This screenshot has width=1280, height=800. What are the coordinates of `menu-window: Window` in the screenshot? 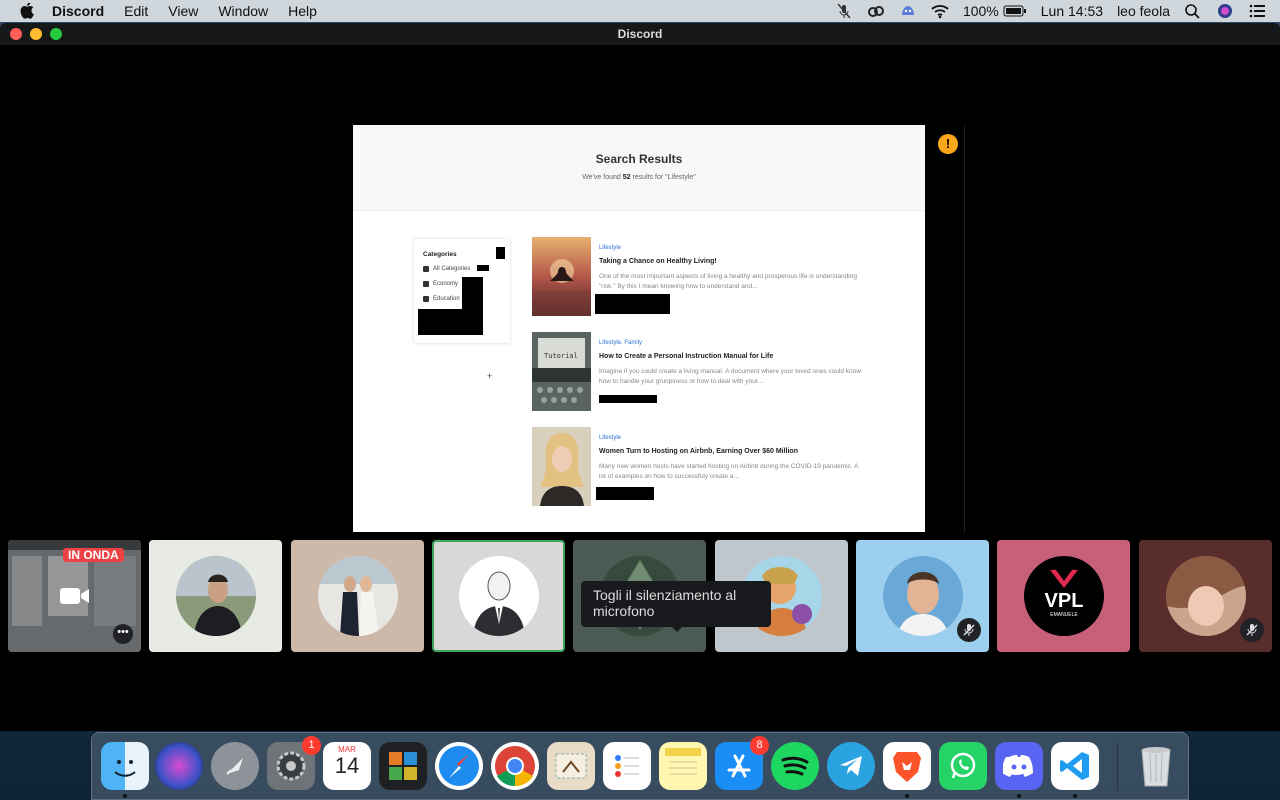 It's located at (243, 11).